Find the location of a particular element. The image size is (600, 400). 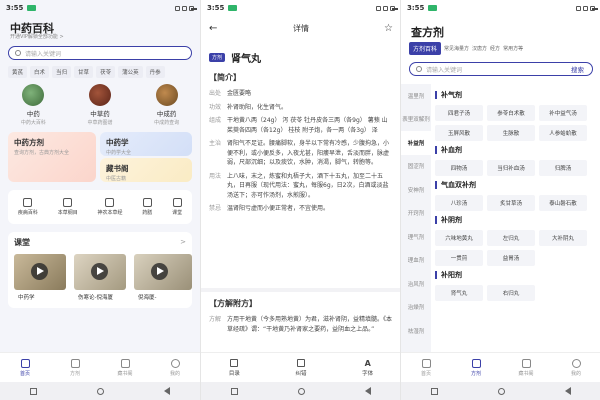

toc-button: 目录 is located at coordinates (234, 367).